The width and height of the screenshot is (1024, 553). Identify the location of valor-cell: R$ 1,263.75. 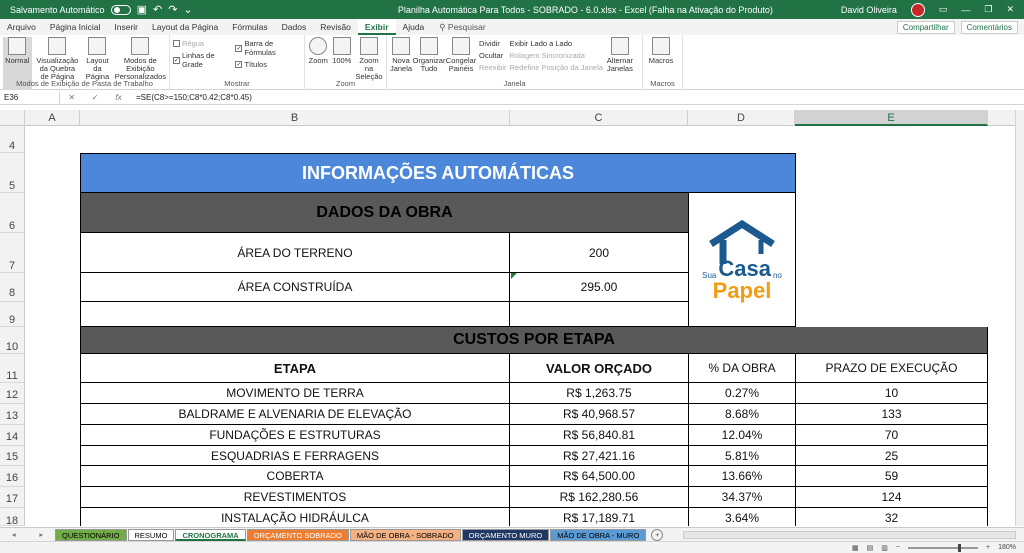
(599, 393).